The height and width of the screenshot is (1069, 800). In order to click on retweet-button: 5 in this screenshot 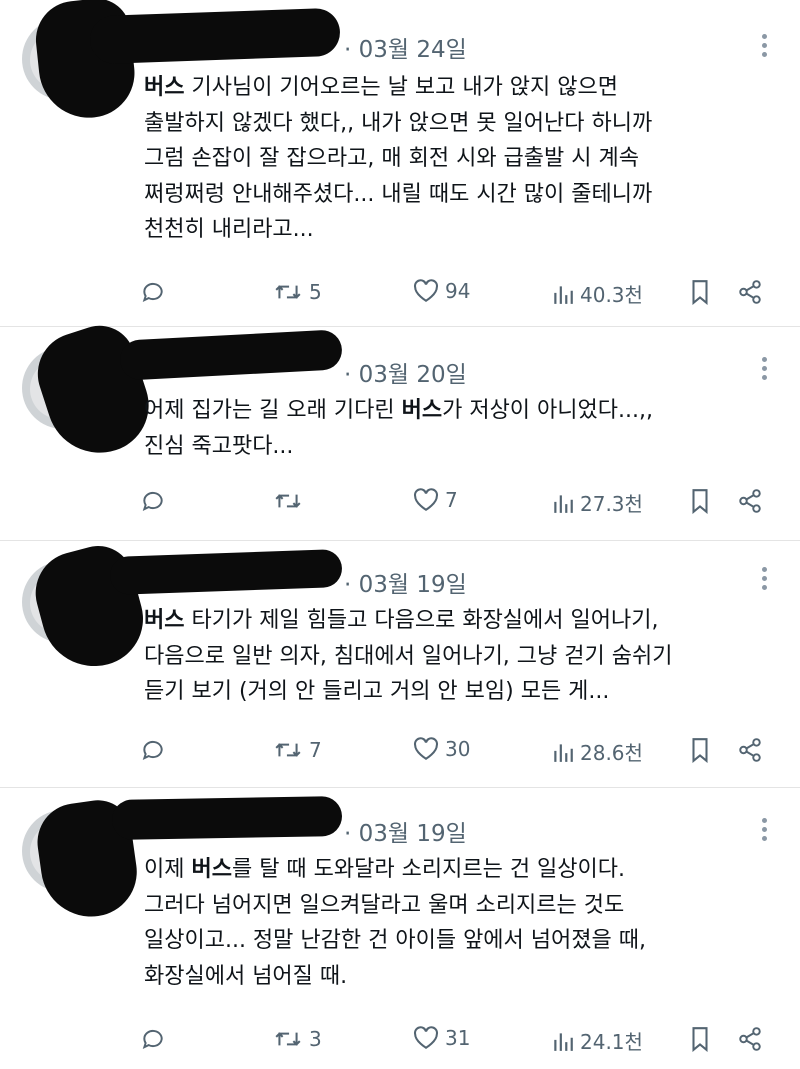, I will do `click(297, 292)`.